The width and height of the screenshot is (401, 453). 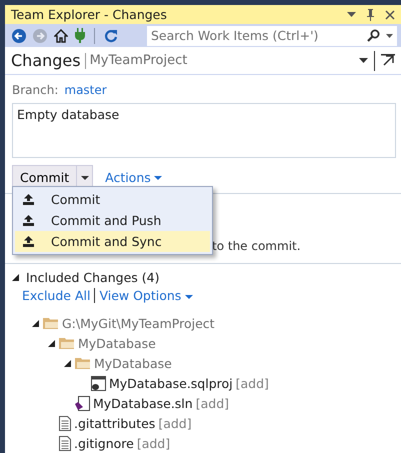 What do you see at coordinates (143, 403) in the screenshot?
I see `tree-item: MyDatabase.sln` at bounding box center [143, 403].